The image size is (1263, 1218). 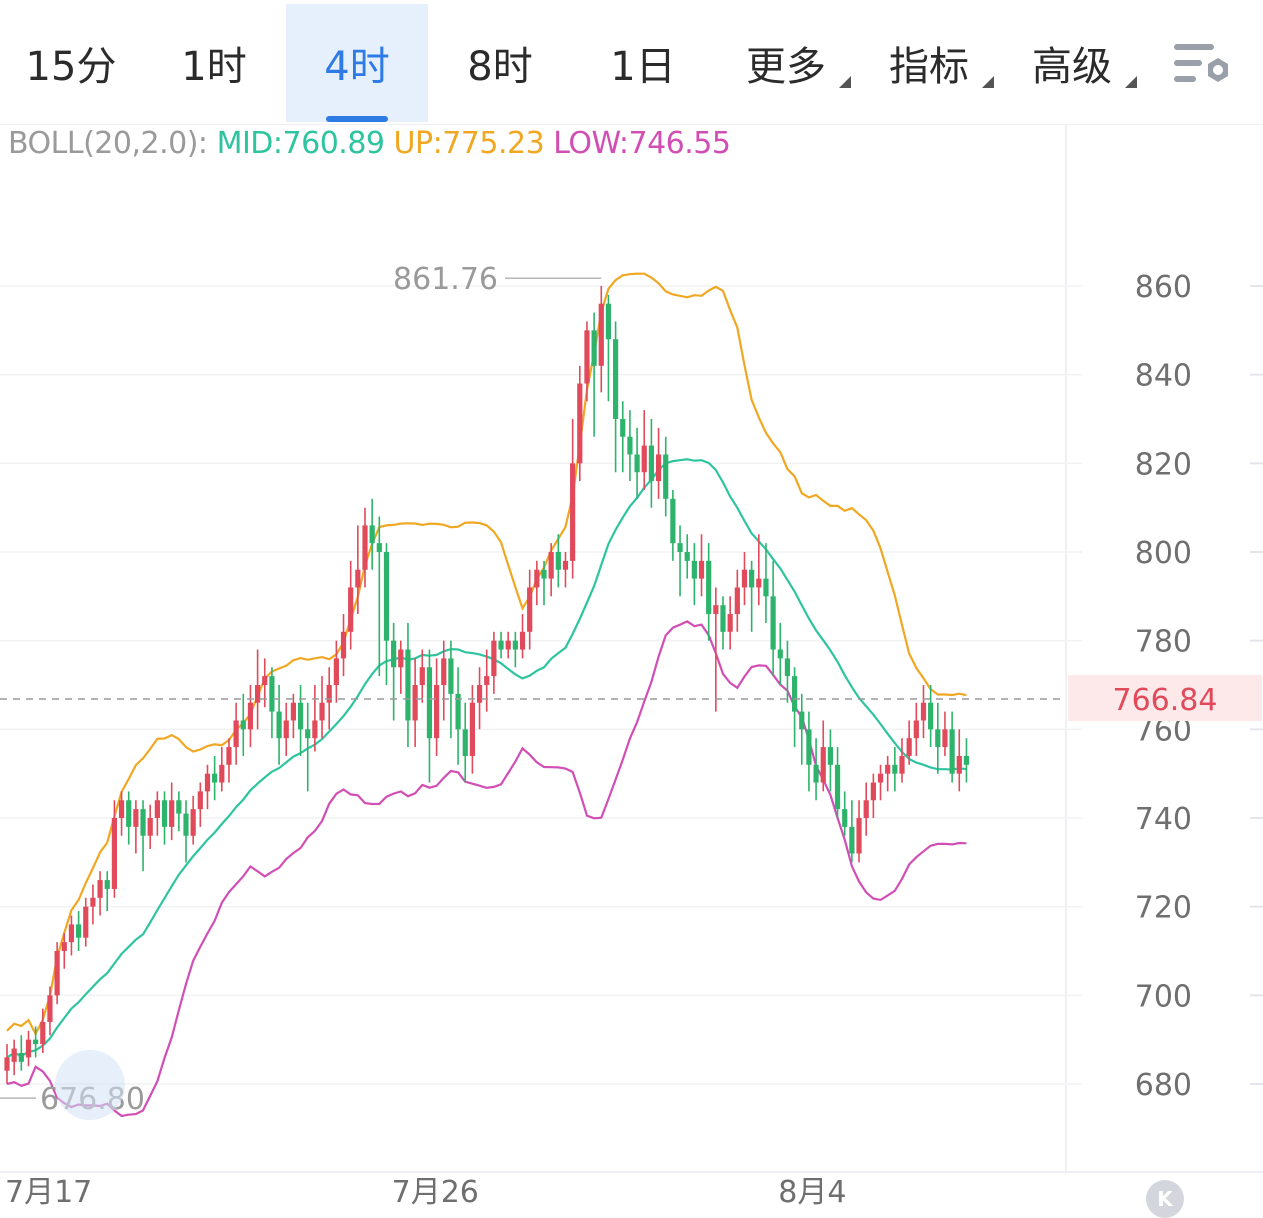 What do you see at coordinates (500, 63) in the screenshot?
I see `tab-8时: 8时` at bounding box center [500, 63].